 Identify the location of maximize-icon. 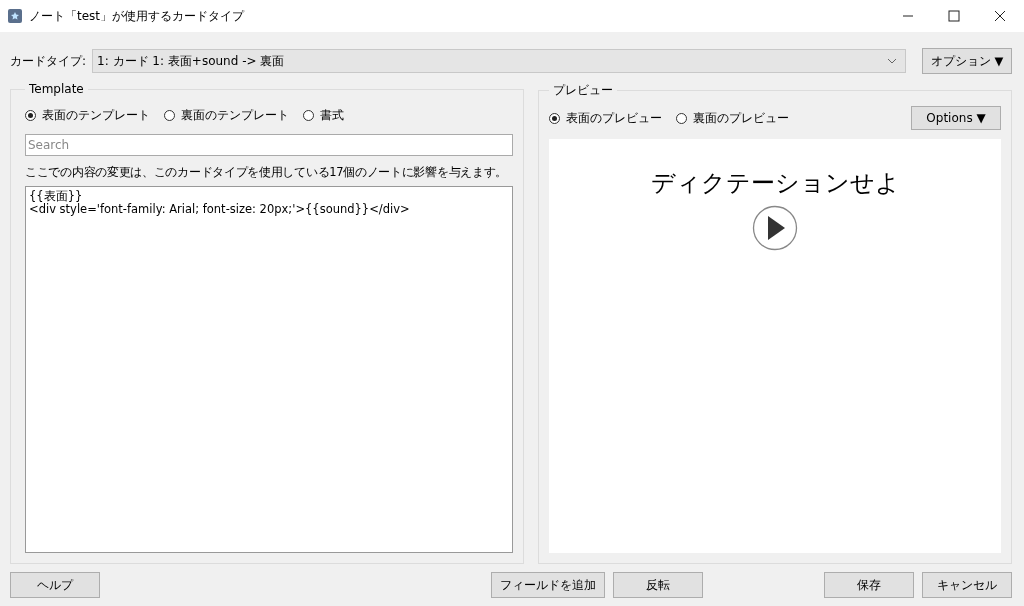
(954, 16).